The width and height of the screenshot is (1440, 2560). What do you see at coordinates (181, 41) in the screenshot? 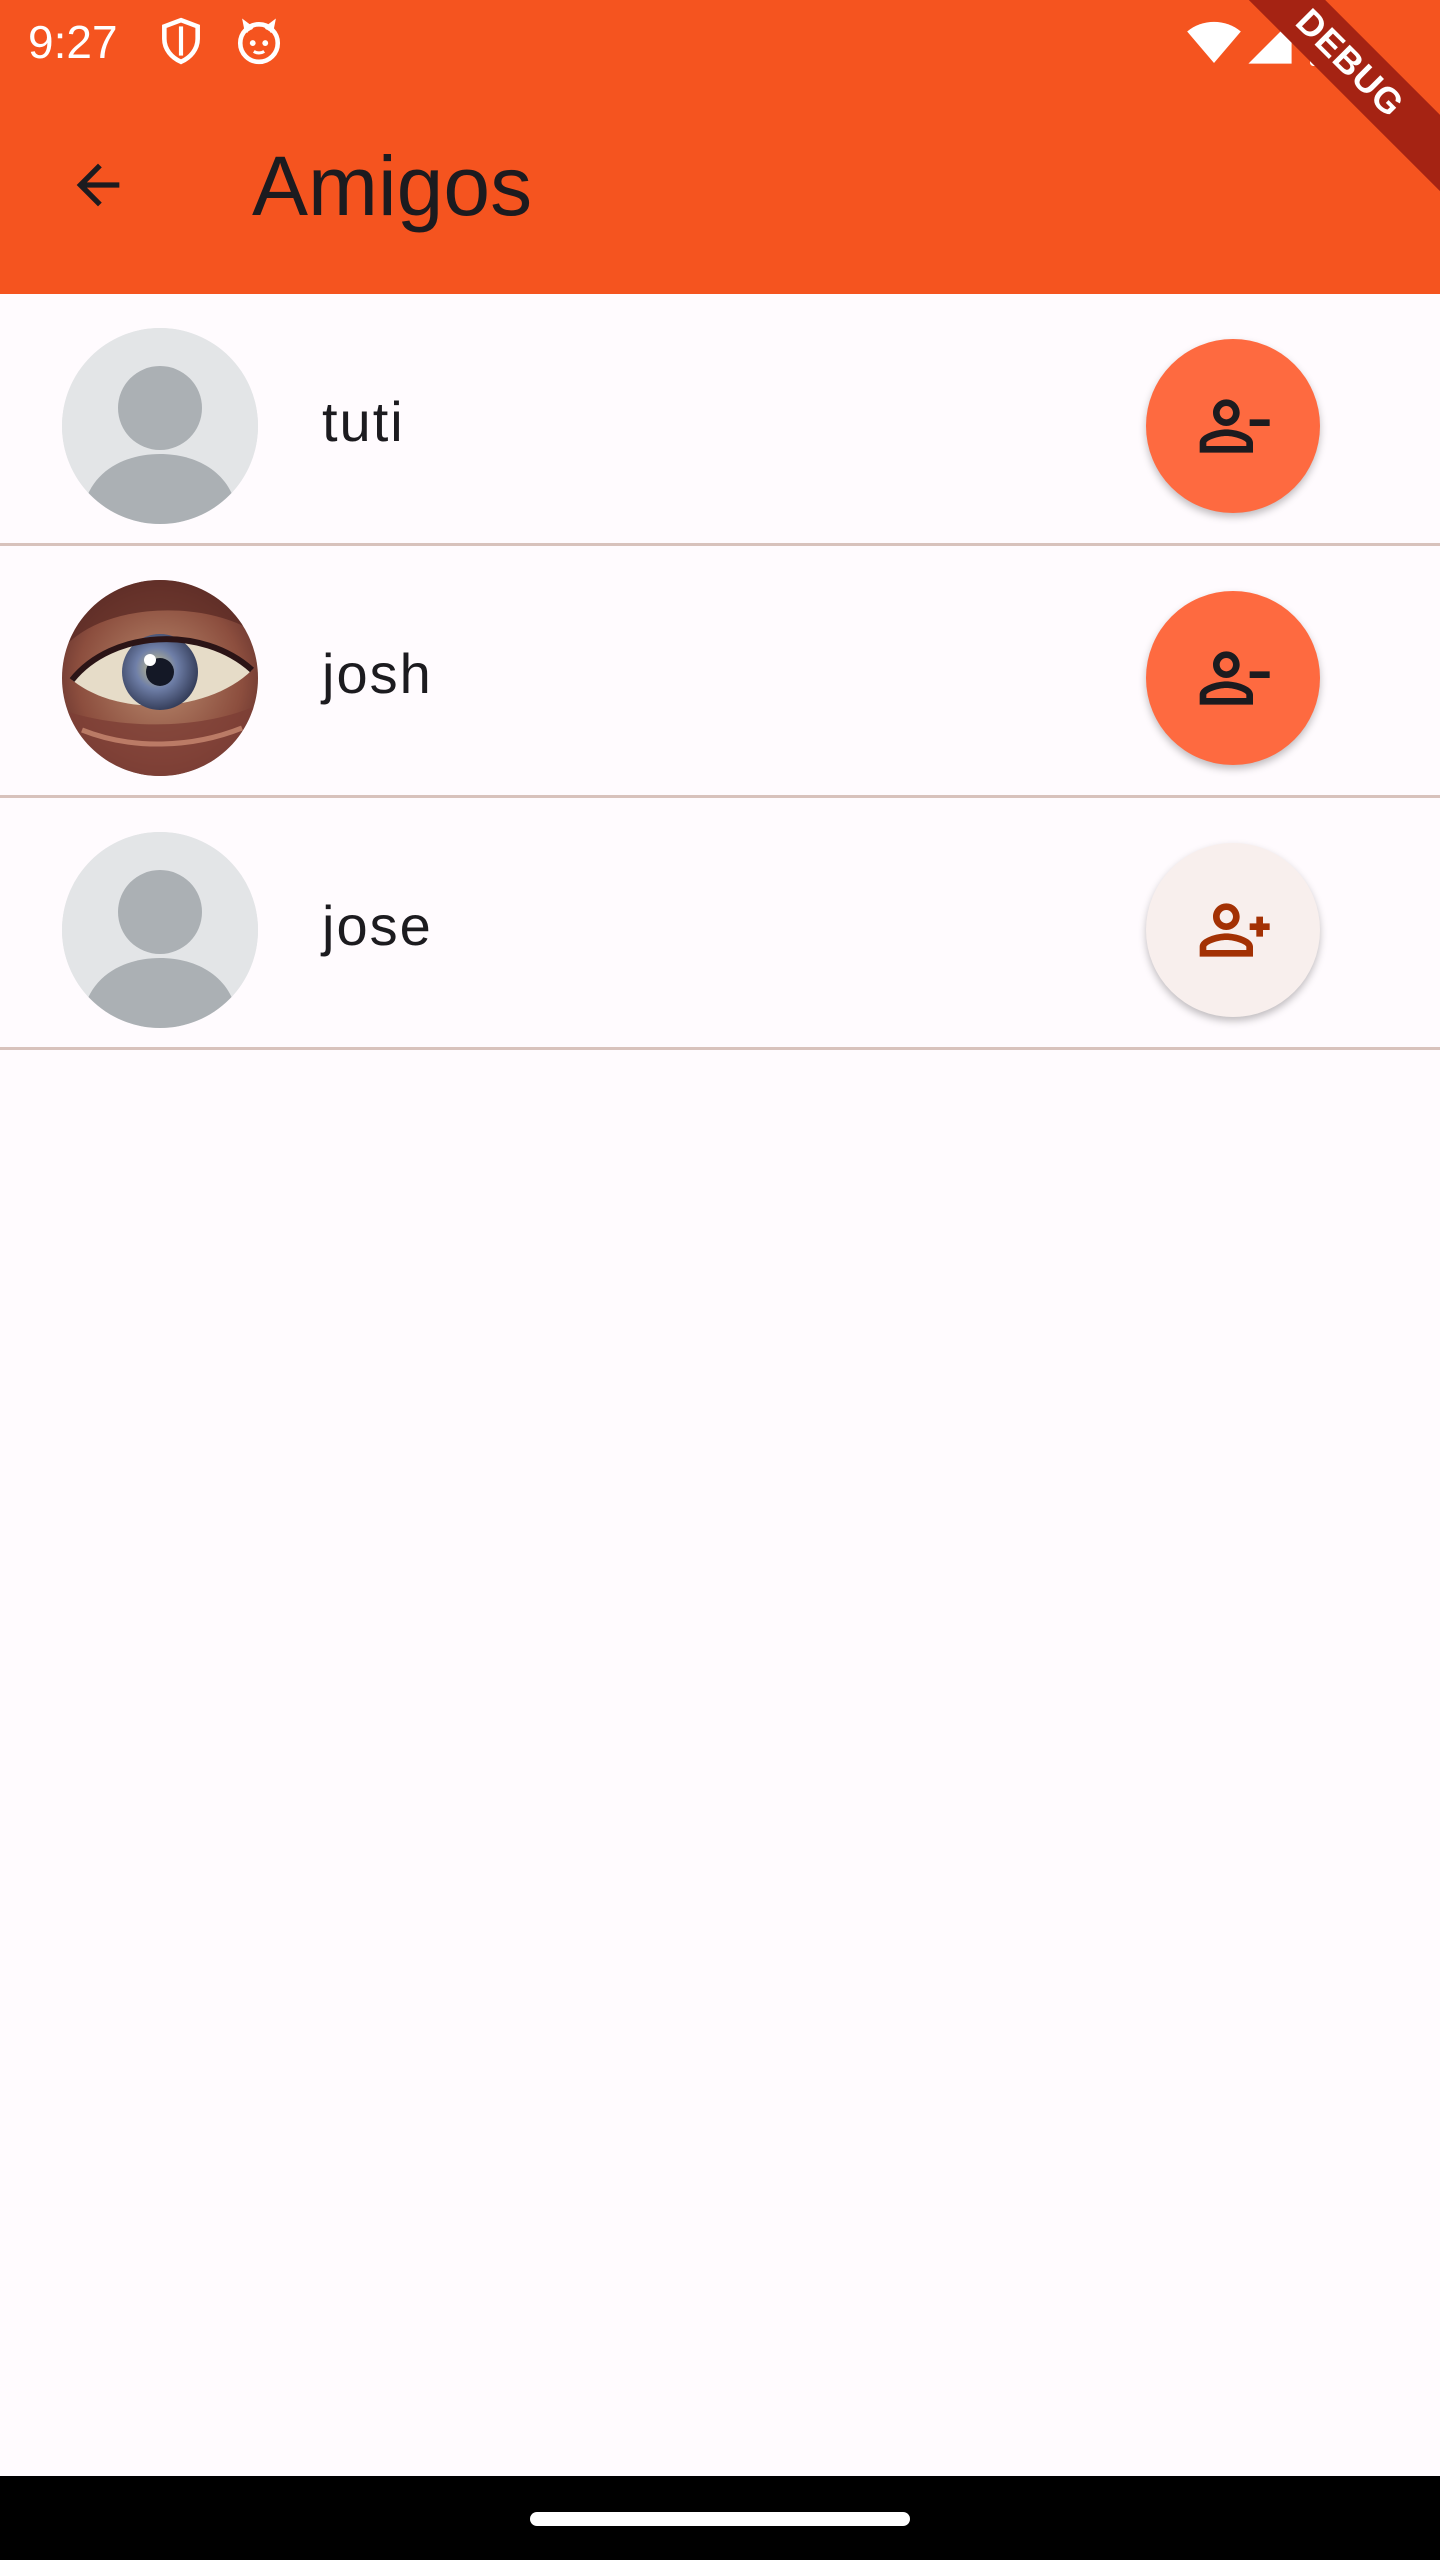
I see `shield-icon` at bounding box center [181, 41].